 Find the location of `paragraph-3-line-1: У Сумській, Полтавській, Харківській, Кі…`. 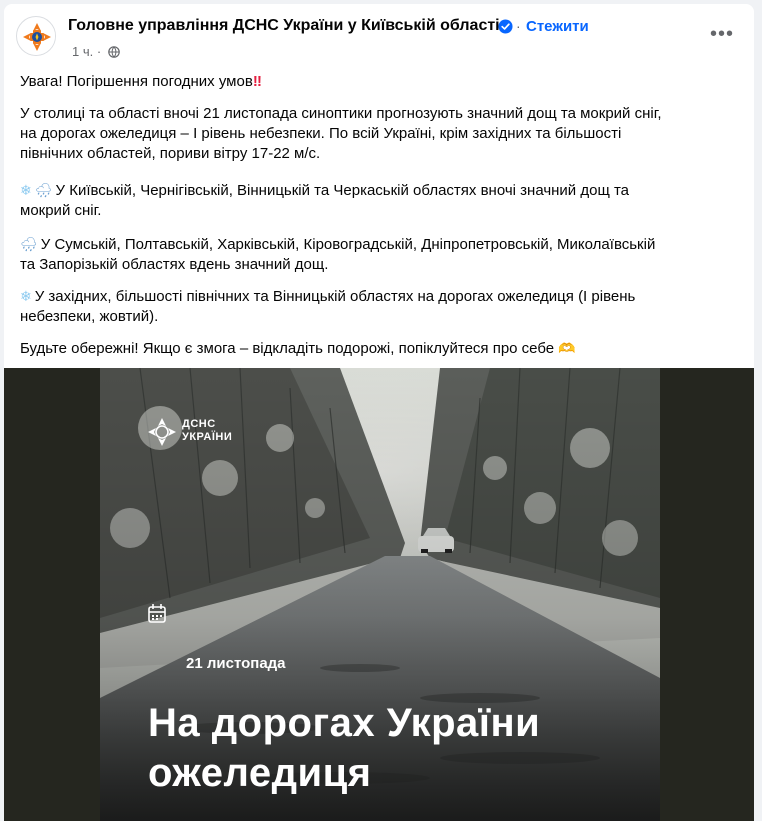

paragraph-3-line-1: У Сумській, Полтавській, Харківській, Кі… is located at coordinates (348, 244).